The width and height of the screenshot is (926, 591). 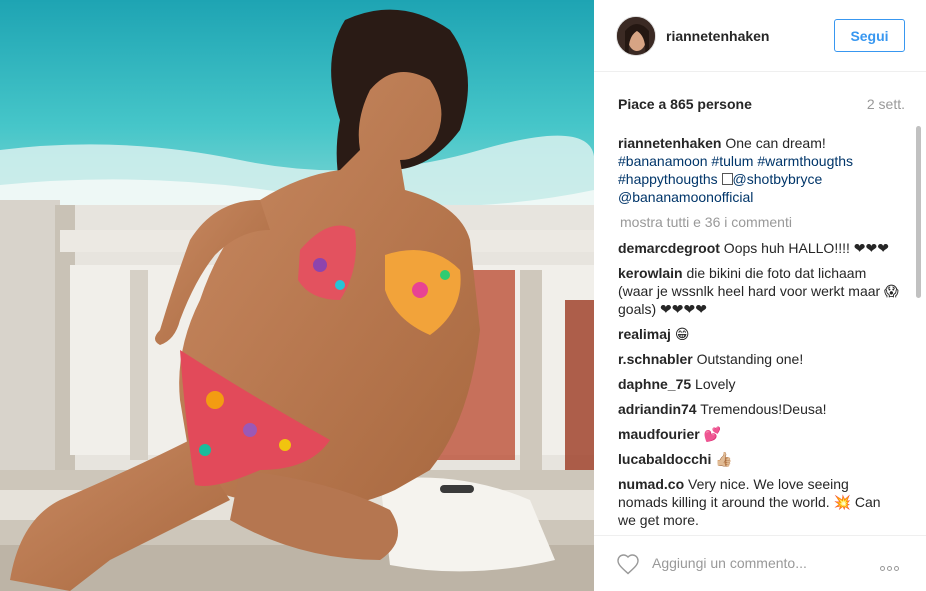 What do you see at coordinates (761, 222) in the screenshot?
I see `view-all-comments-link: mostra tutti e 36 i commenti` at bounding box center [761, 222].